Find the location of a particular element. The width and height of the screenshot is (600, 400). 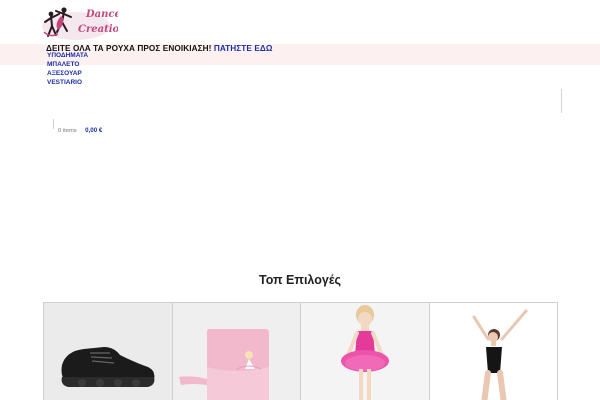

product-card-tutu is located at coordinates (365, 351).